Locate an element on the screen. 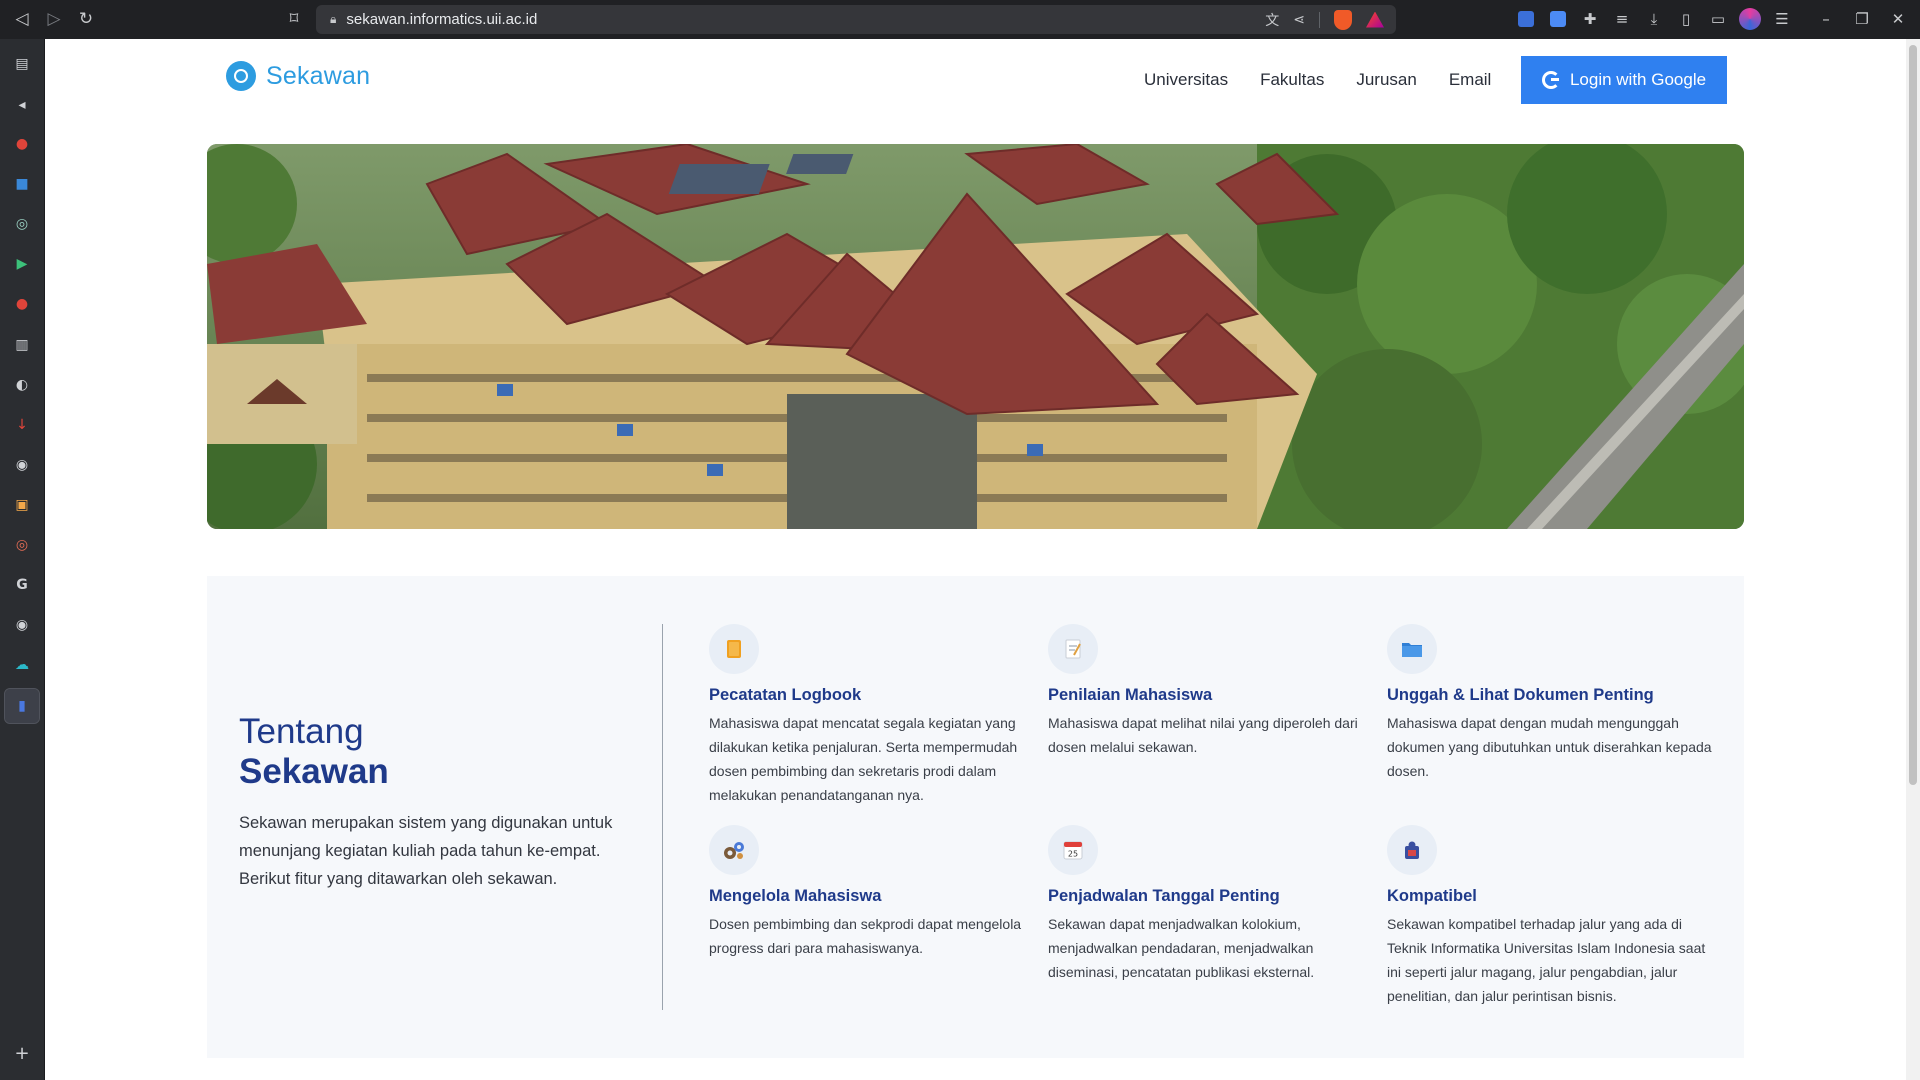 This screenshot has width=1920, height=1080. folder-icon is located at coordinates (1412, 649).